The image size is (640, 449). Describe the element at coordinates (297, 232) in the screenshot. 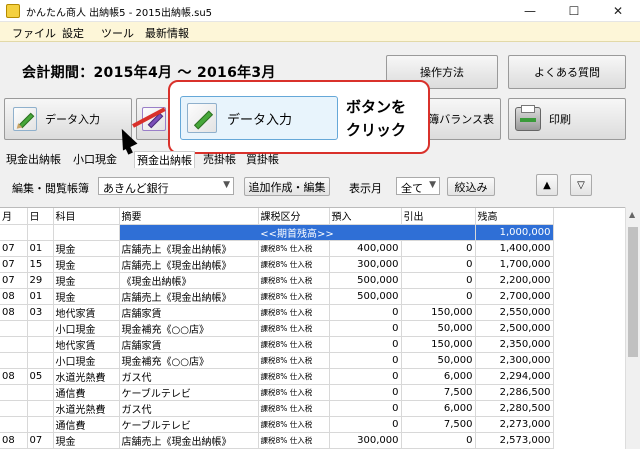

I see `opening-label: <<期首残高>>` at that location.